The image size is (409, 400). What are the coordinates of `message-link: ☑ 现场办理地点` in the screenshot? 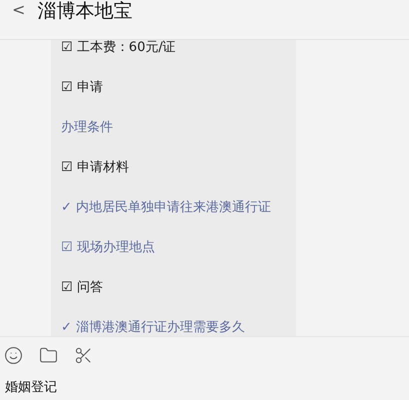 It's located at (108, 247).